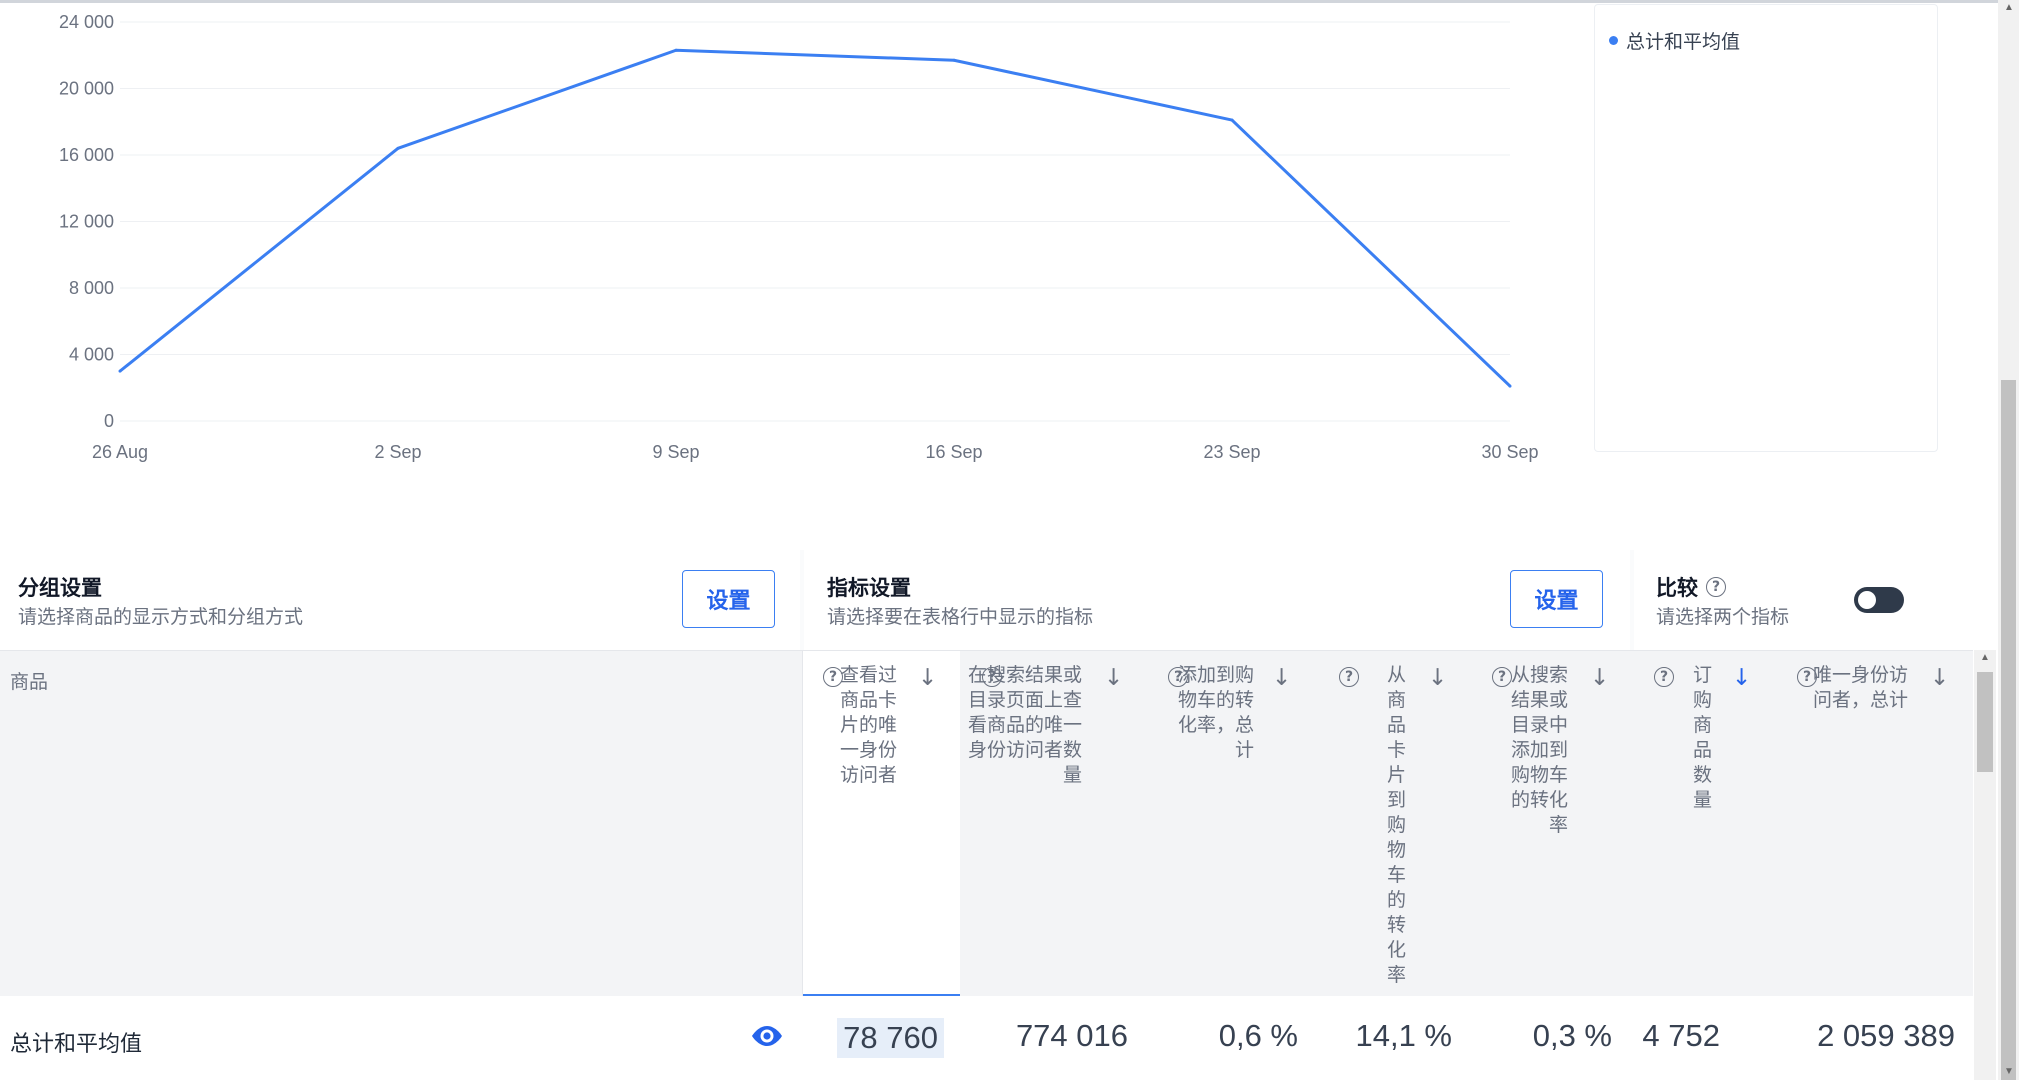 The height and width of the screenshot is (1080, 2019). I want to click on metrics-subtitle: 请选择要在表格行中显示的指标, so click(960, 617).